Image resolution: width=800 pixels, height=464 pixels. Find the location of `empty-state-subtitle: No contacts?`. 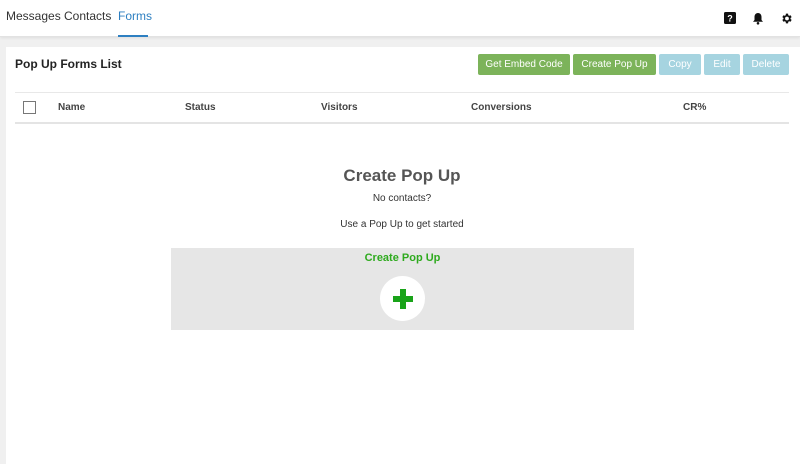

empty-state-subtitle: No contacts? is located at coordinates (402, 198).